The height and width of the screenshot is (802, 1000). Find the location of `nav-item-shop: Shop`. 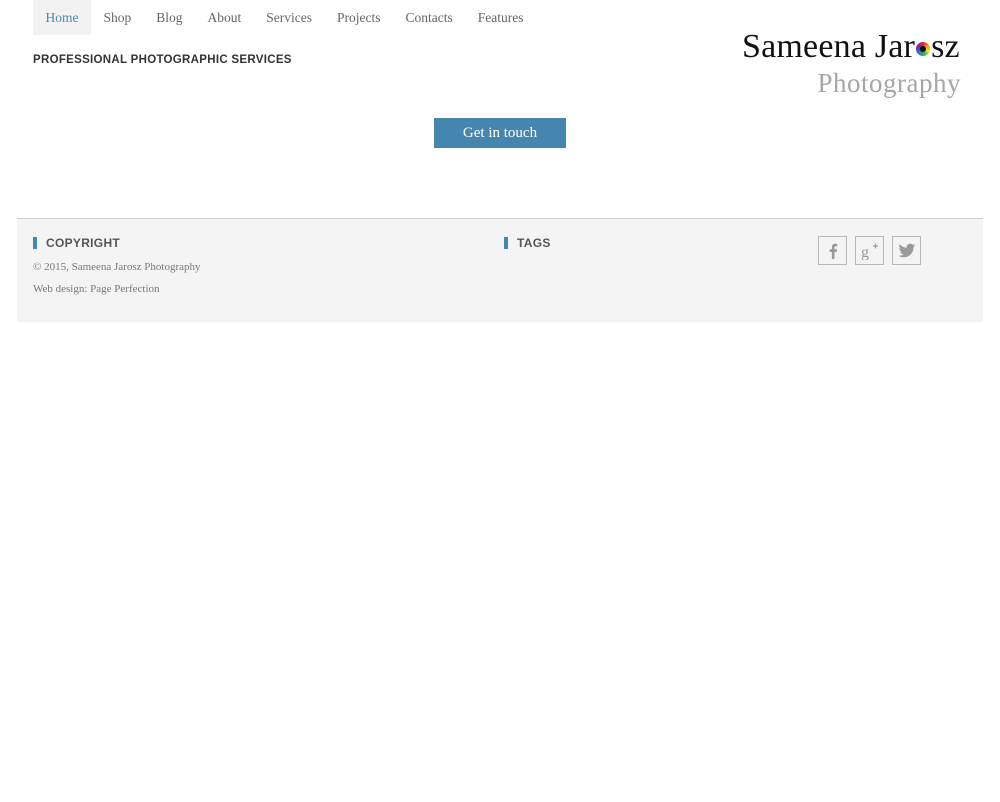

nav-item-shop: Shop is located at coordinates (117, 17).